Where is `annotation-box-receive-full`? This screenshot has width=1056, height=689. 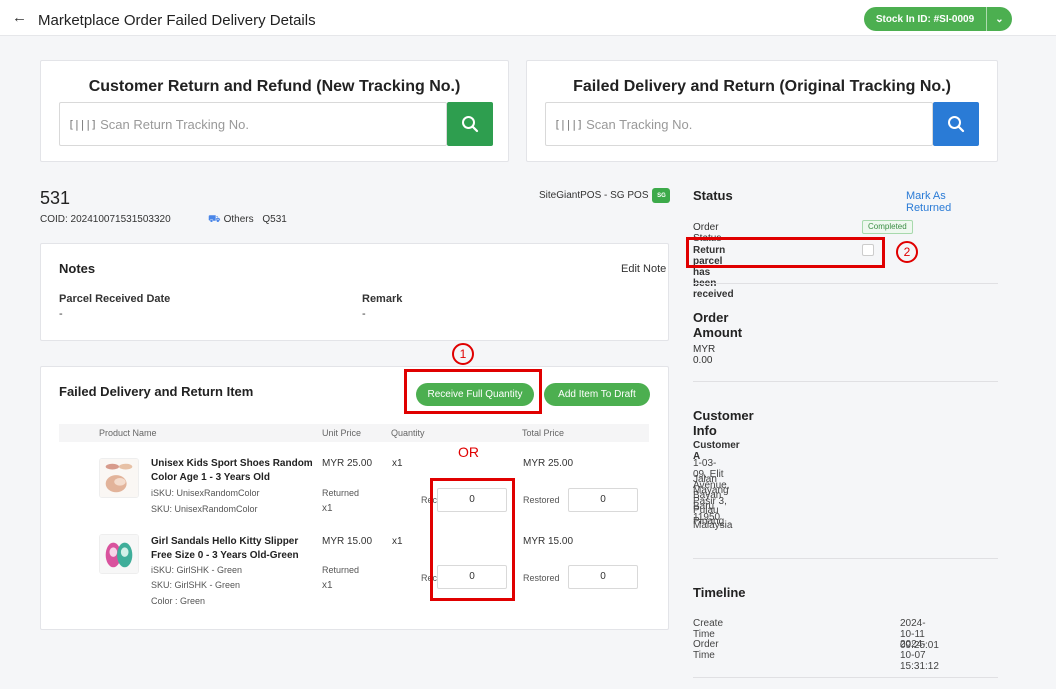 annotation-box-receive-full is located at coordinates (473, 391).